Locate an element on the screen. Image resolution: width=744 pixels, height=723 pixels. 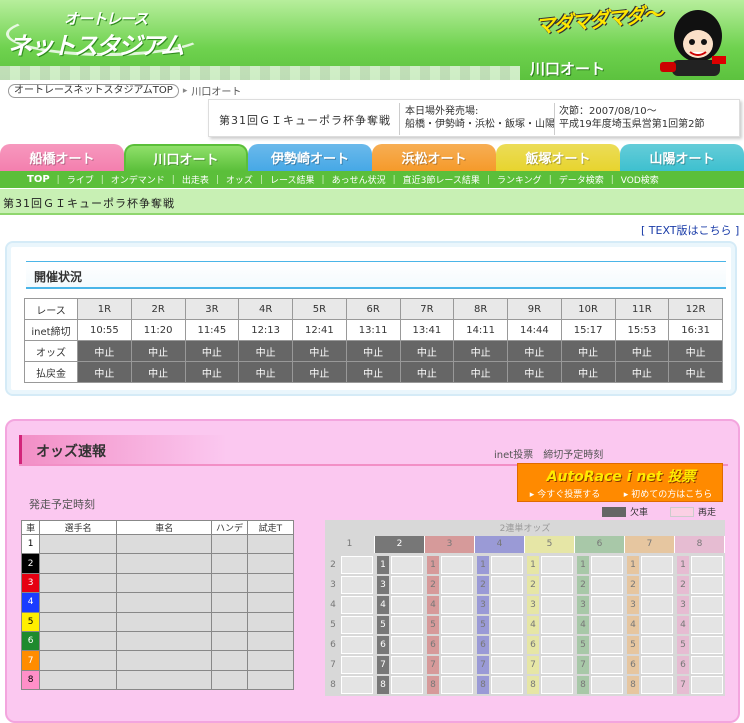
race-number: 7R is located at coordinates (427, 309).